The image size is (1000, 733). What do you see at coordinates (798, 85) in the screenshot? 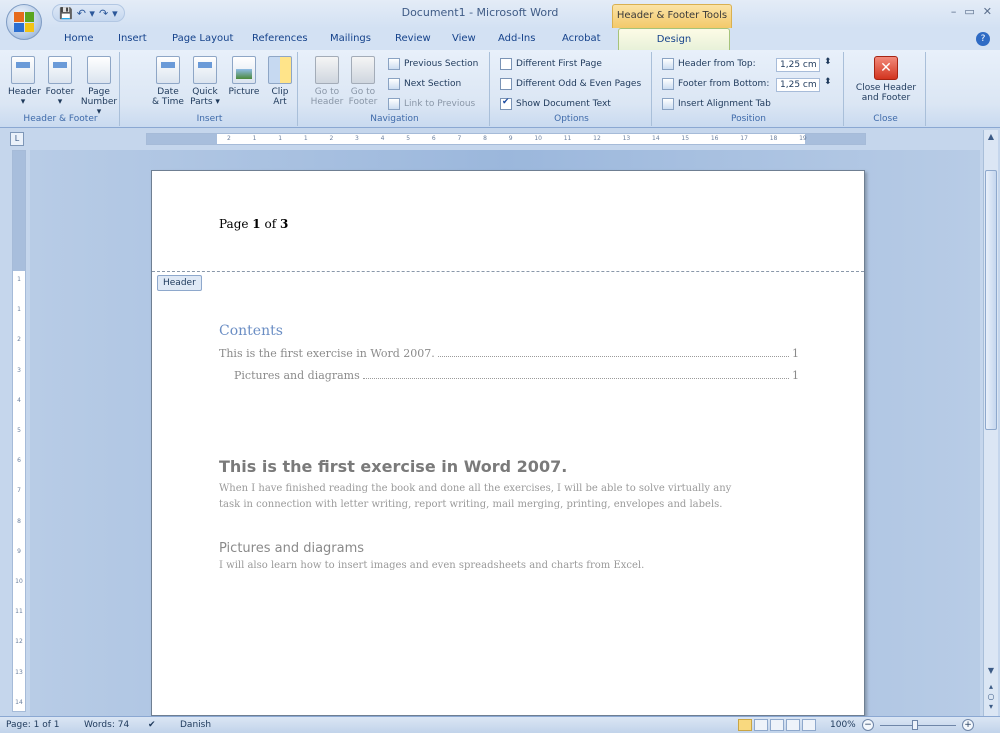
I see `footer-from-bottom-input: 1,25 cm` at bounding box center [798, 85].